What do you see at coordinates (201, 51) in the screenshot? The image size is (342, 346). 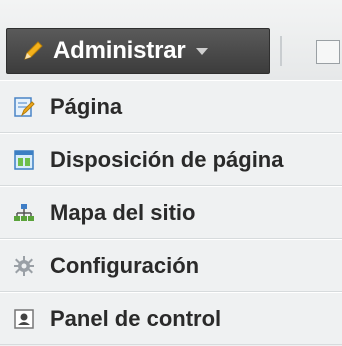 I see `caret-down-icon` at bounding box center [201, 51].